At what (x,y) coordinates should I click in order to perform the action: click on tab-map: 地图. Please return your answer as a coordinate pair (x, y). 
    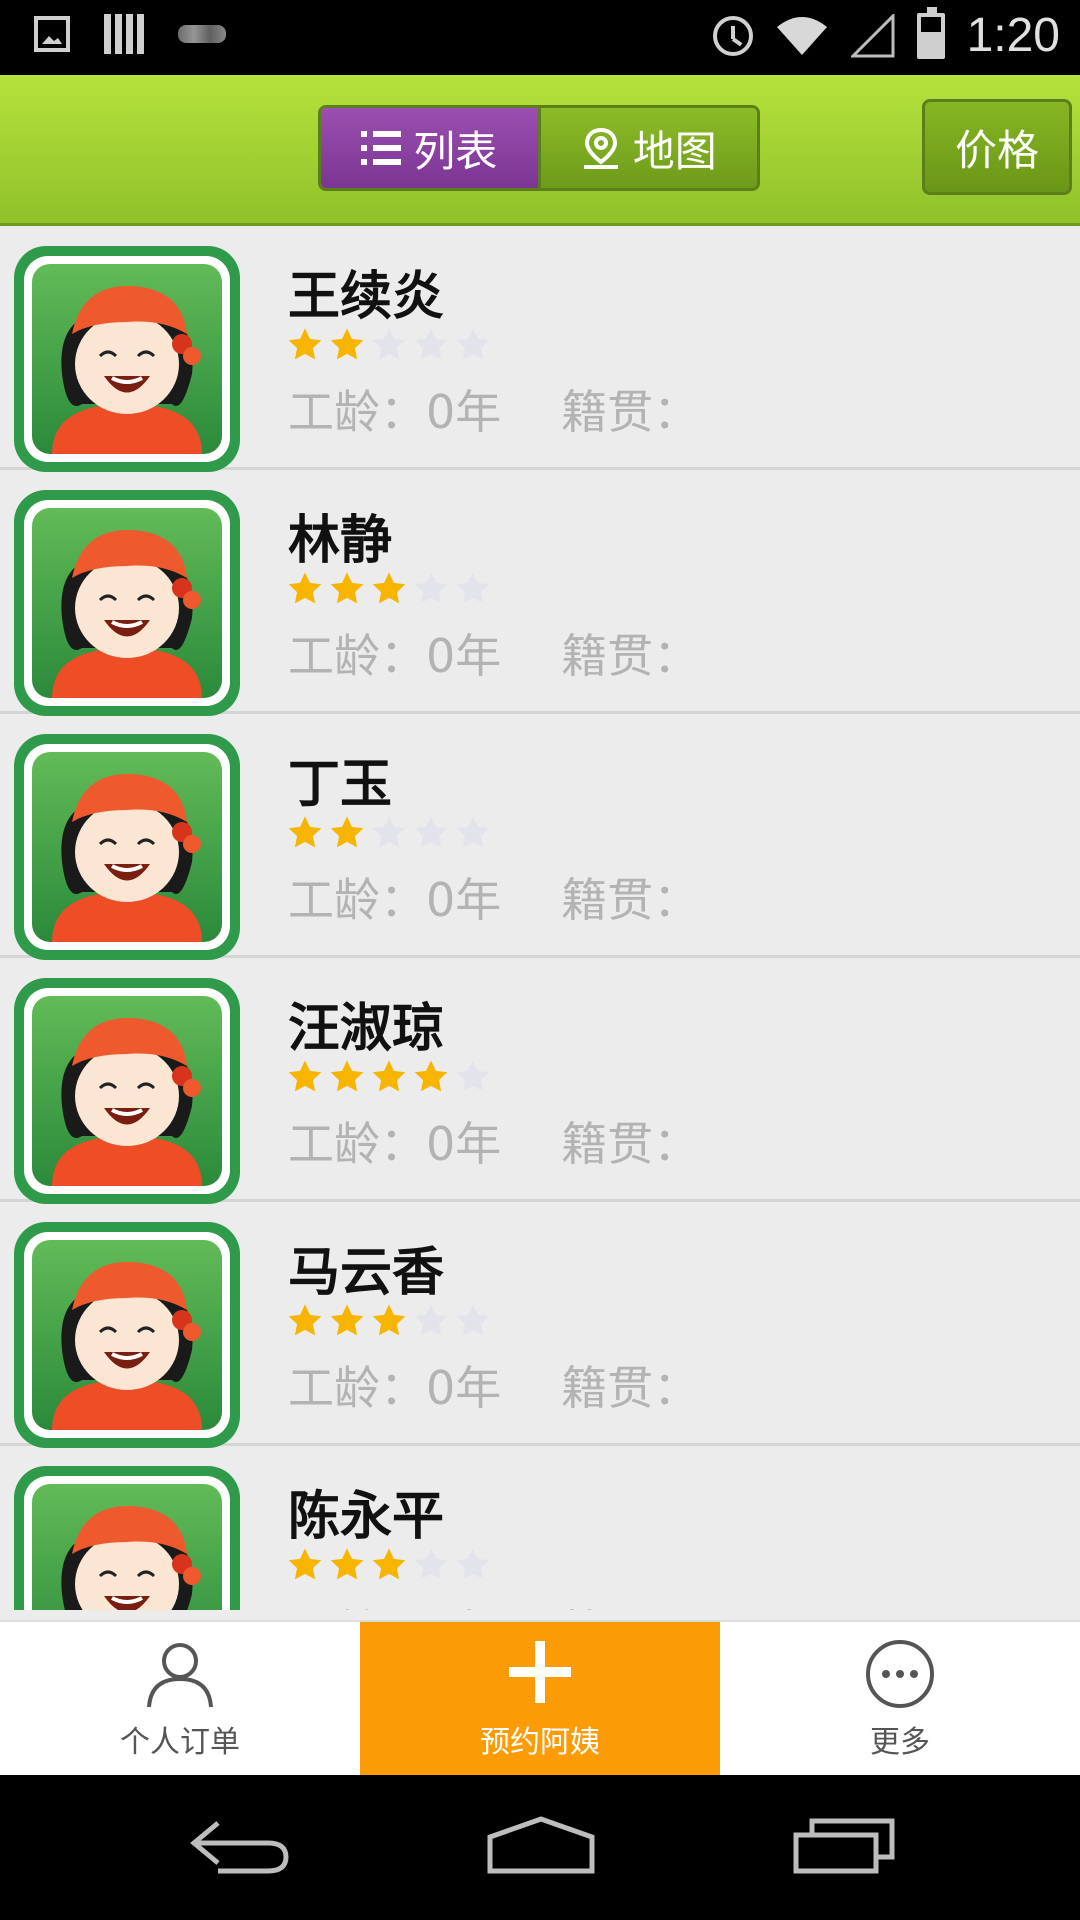
    Looking at the image, I should click on (647, 148).